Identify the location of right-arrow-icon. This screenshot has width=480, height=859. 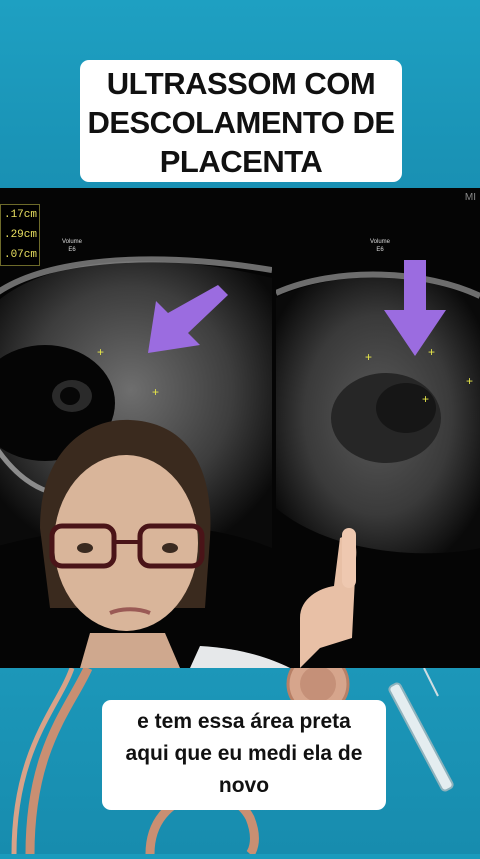
(415, 308).